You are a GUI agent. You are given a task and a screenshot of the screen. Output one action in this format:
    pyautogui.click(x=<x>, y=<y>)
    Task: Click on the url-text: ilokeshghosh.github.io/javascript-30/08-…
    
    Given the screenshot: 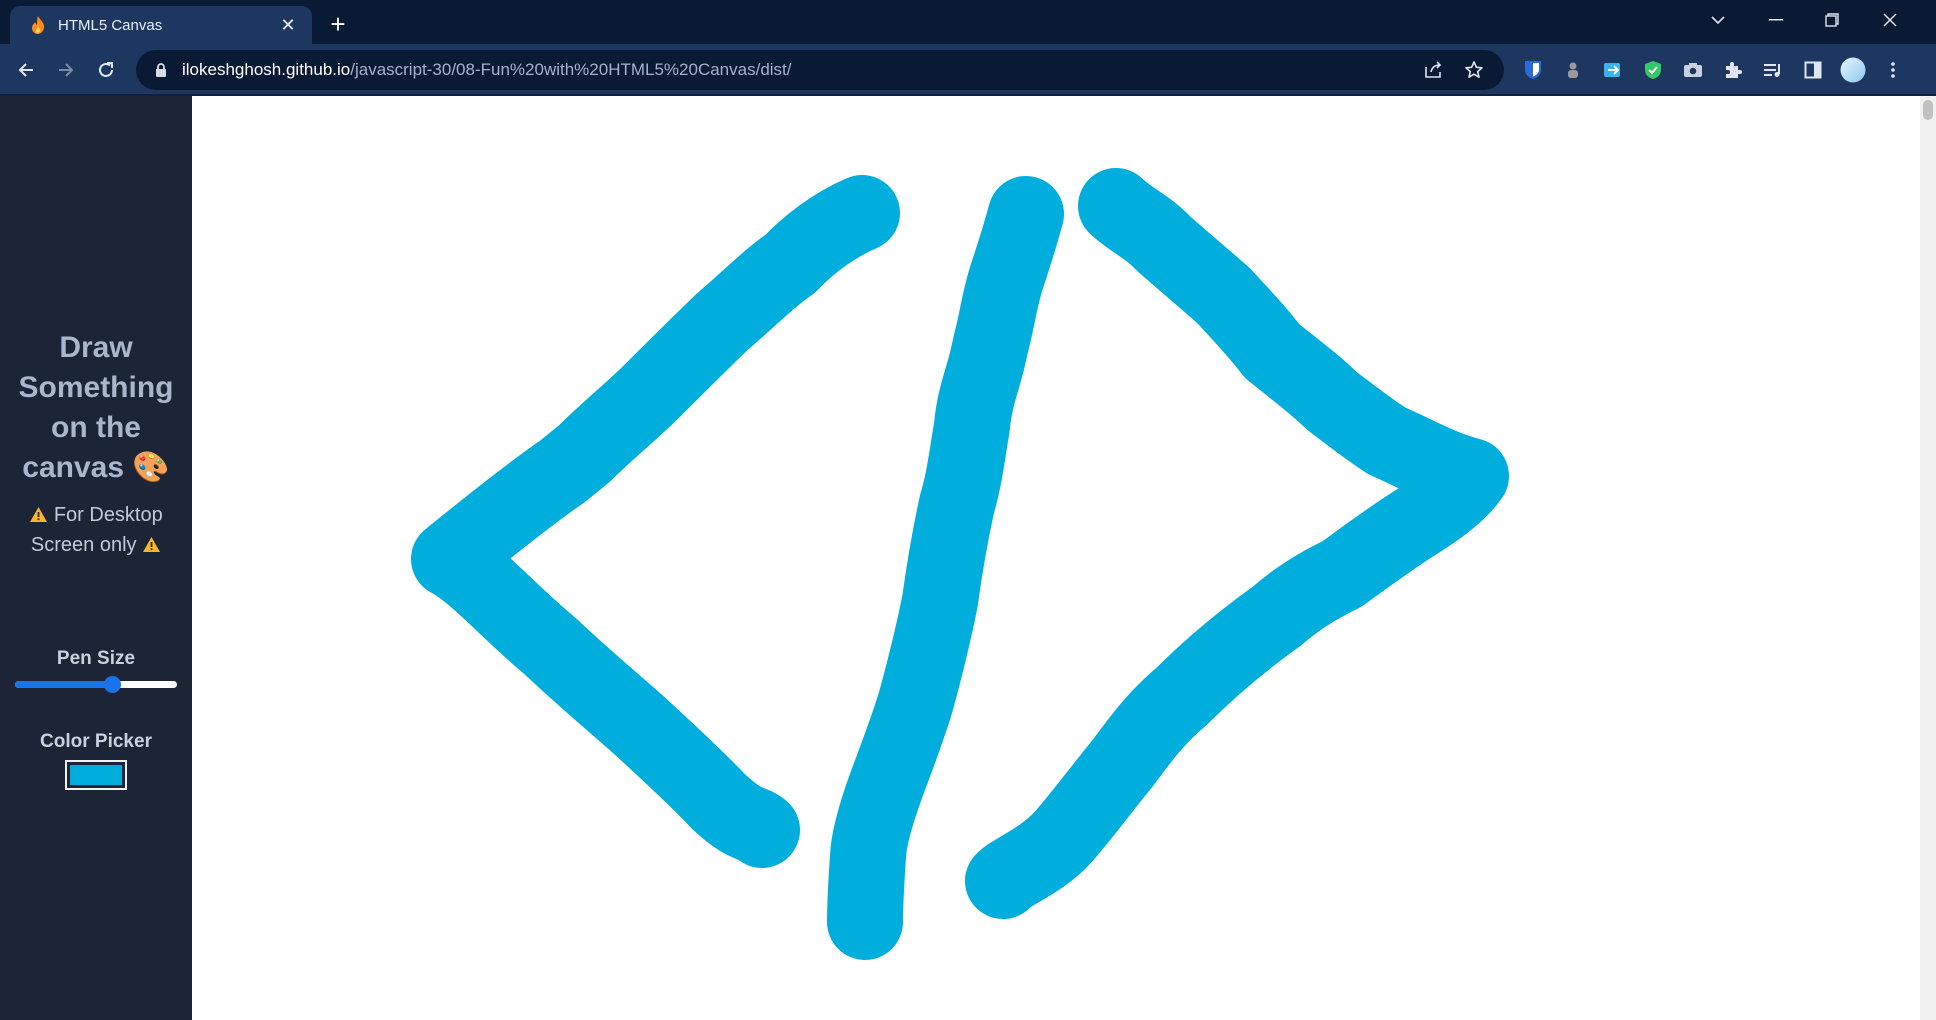 What is the action you would take?
    pyautogui.click(x=487, y=70)
    